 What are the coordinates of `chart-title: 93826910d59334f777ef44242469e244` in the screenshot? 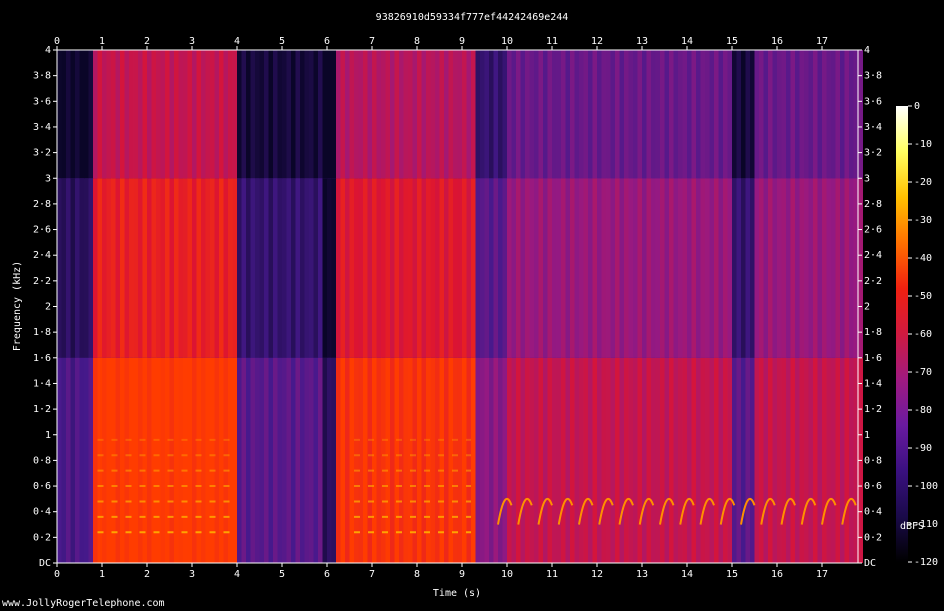 It's located at (472, 17).